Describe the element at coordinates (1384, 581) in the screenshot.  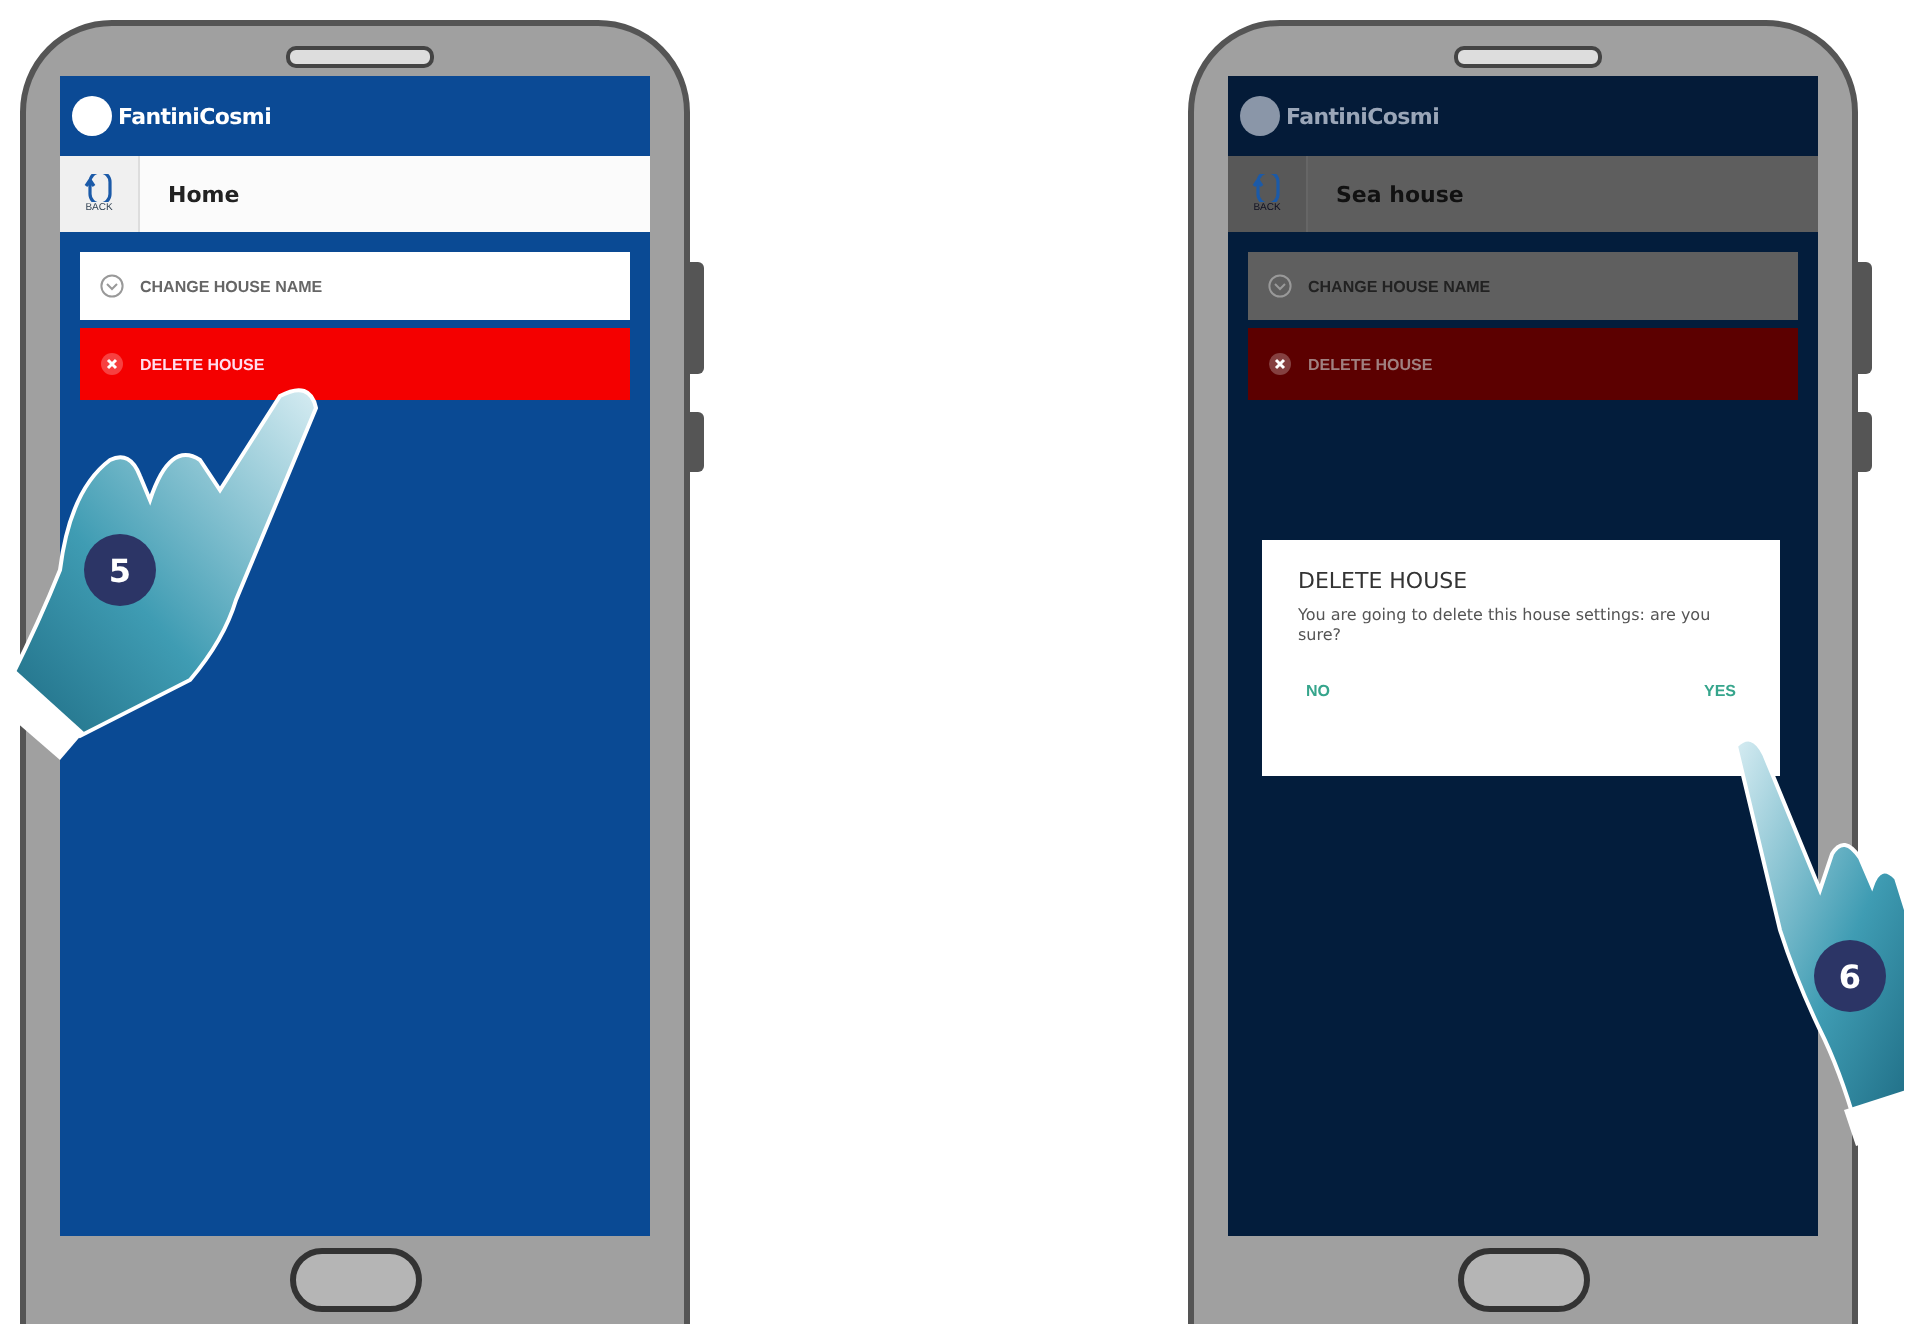
I see `dialog-title: DELETE HOUSE` at that location.